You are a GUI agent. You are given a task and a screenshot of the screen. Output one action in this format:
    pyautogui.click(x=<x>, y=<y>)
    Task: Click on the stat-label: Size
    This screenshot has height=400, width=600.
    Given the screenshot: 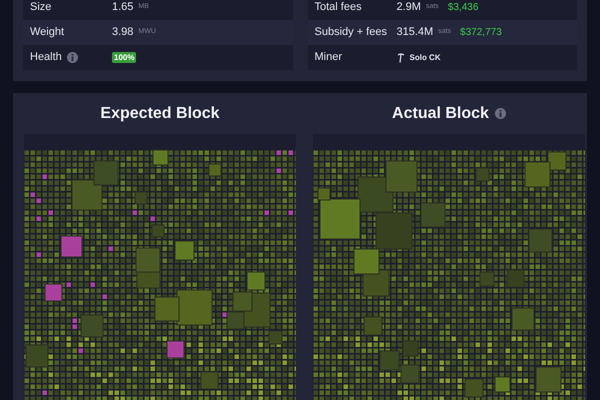 What is the action you would take?
    pyautogui.click(x=41, y=8)
    